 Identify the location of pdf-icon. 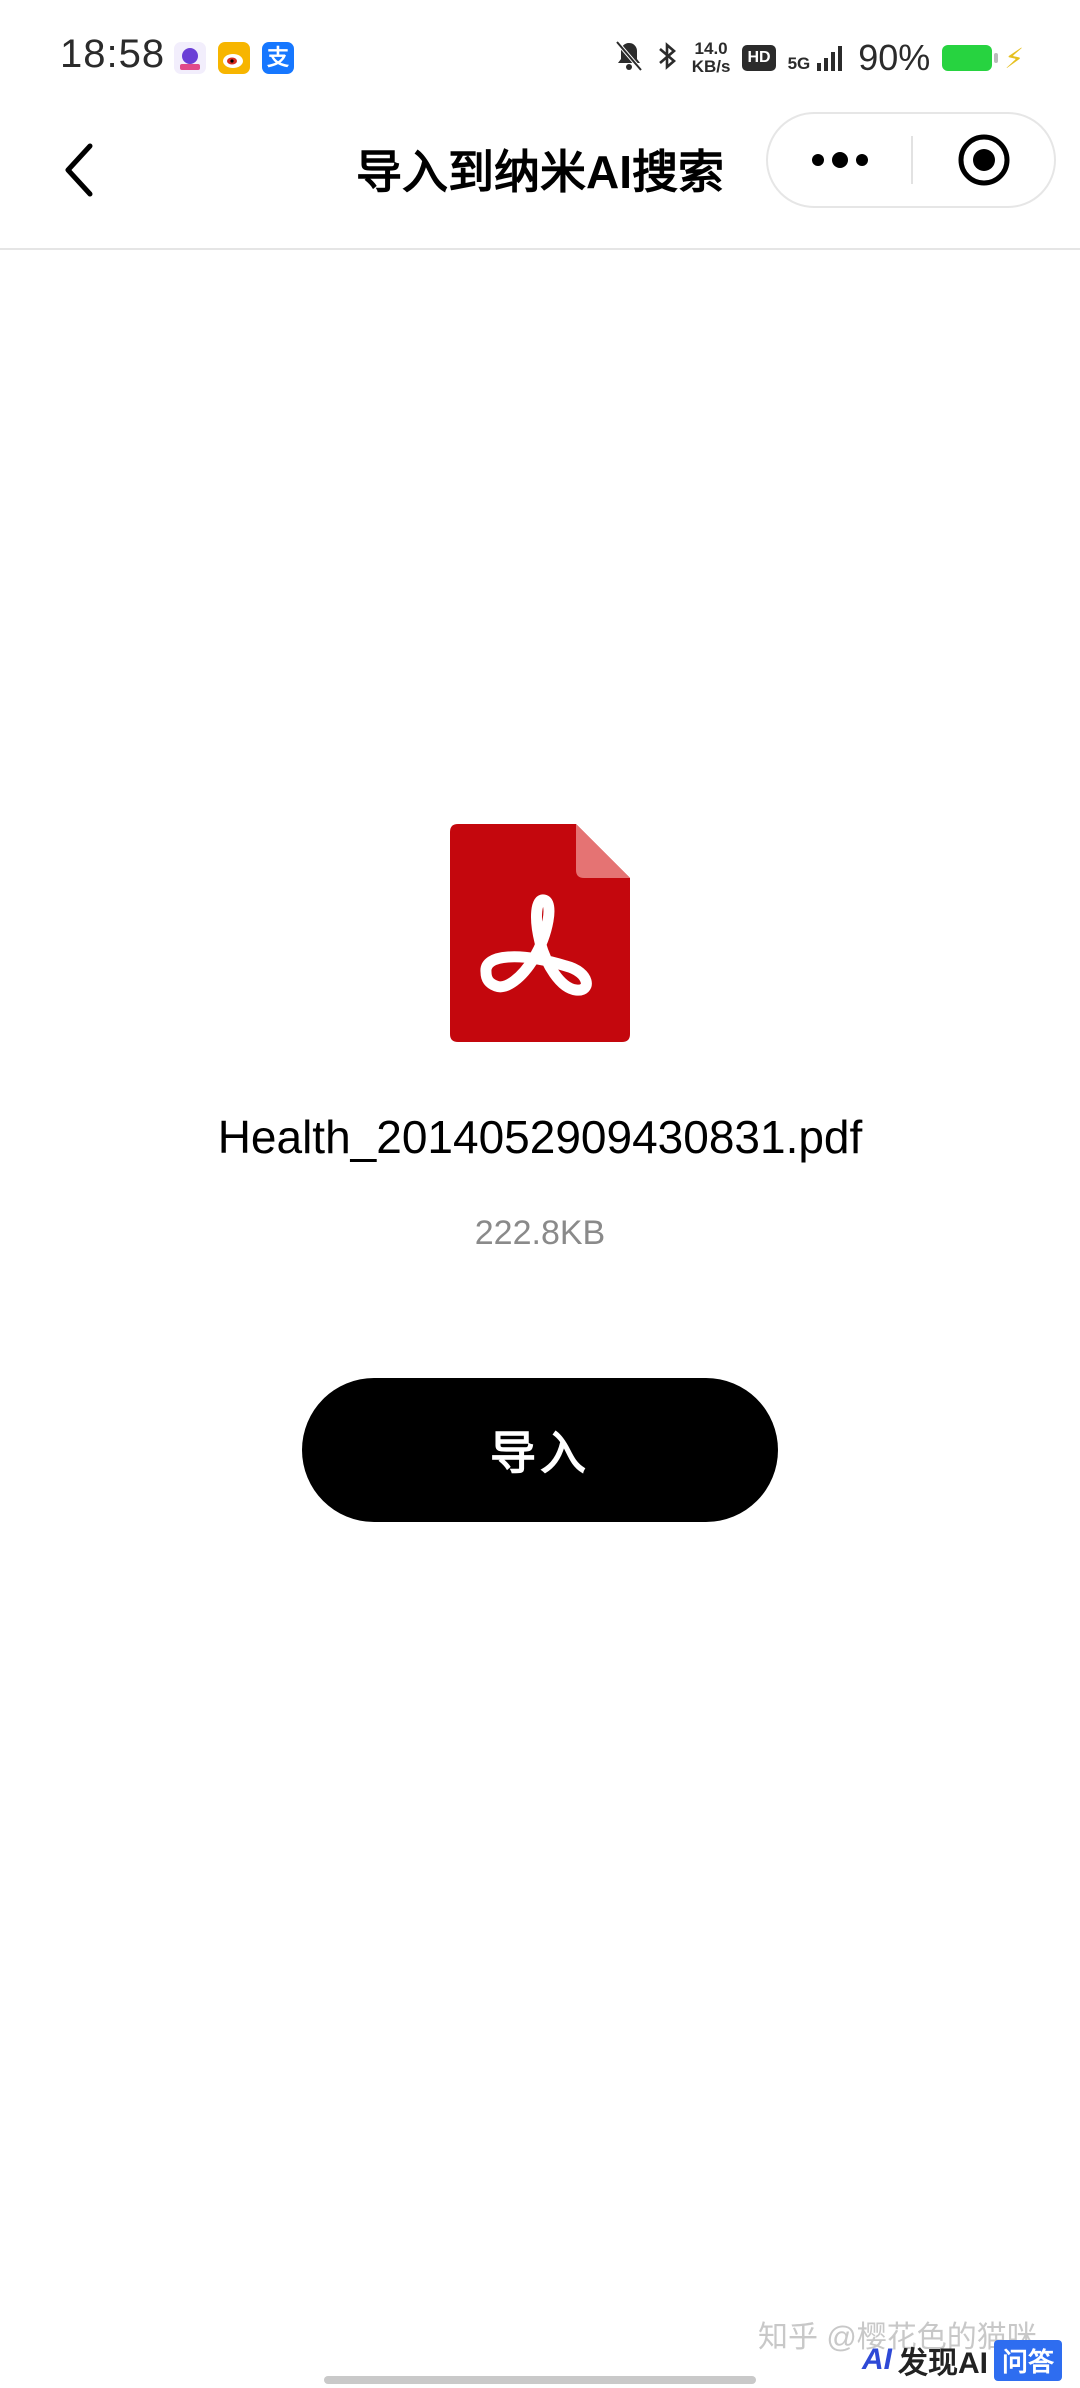
(540, 933).